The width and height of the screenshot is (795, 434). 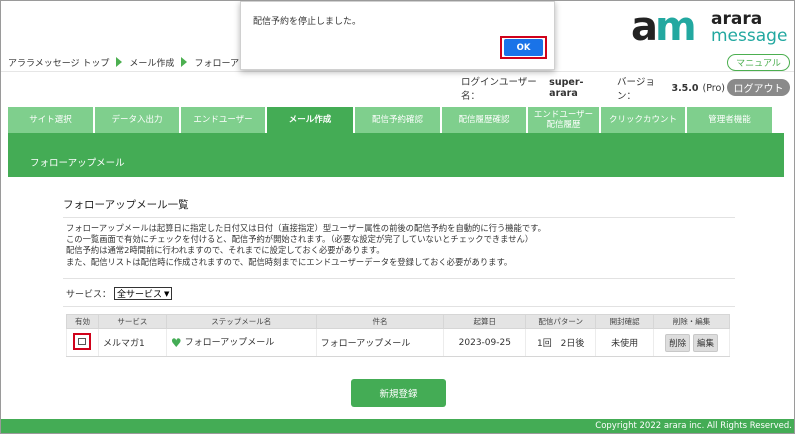 What do you see at coordinates (593, 89) in the screenshot?
I see `user-info: ログインユーザー名： super-arara バージョン： 3.5.0 (Pro)` at bounding box center [593, 89].